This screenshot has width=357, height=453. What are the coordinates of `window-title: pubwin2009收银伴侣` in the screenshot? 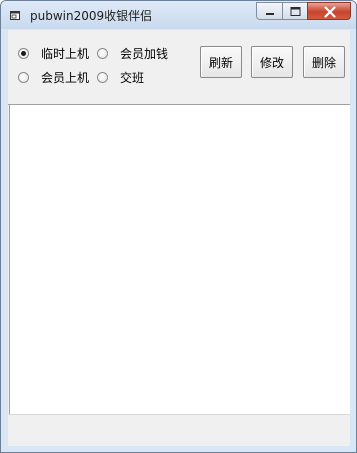 It's located at (91, 16).